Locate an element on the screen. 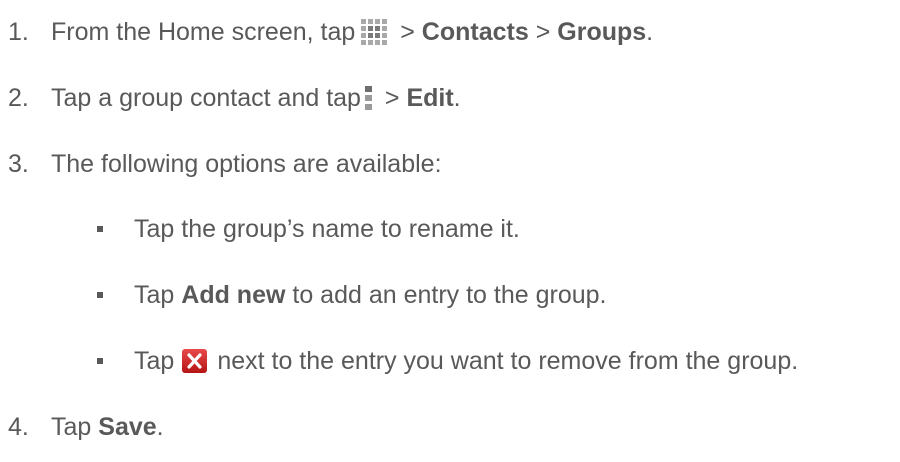 The height and width of the screenshot is (462, 900). groups-label: Groups is located at coordinates (602, 32).